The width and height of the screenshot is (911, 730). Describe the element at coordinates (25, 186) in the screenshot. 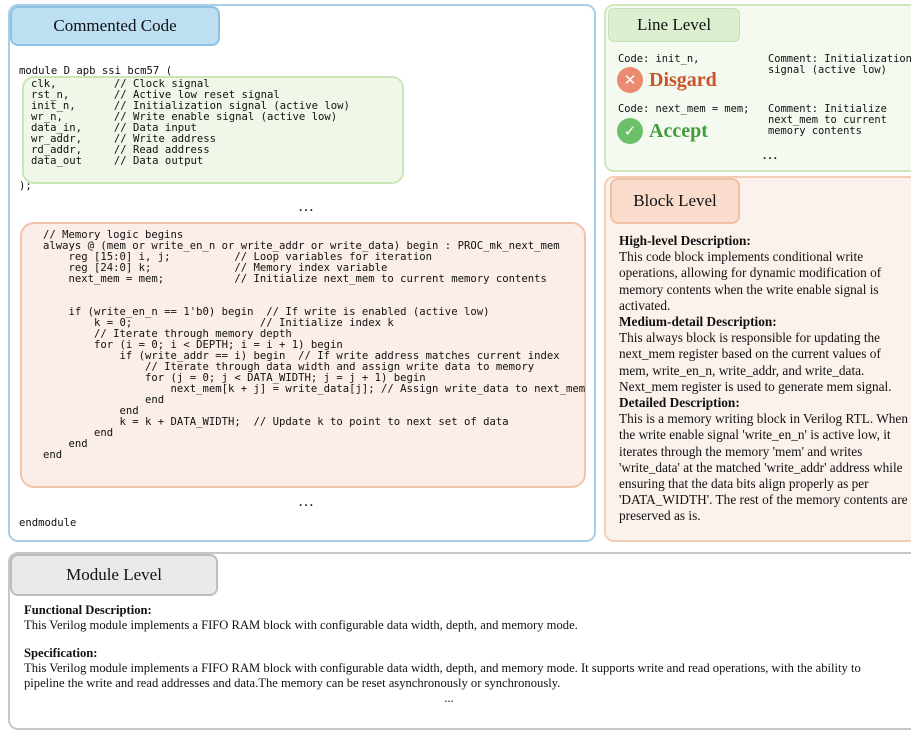

I see `module-close-line: );` at that location.